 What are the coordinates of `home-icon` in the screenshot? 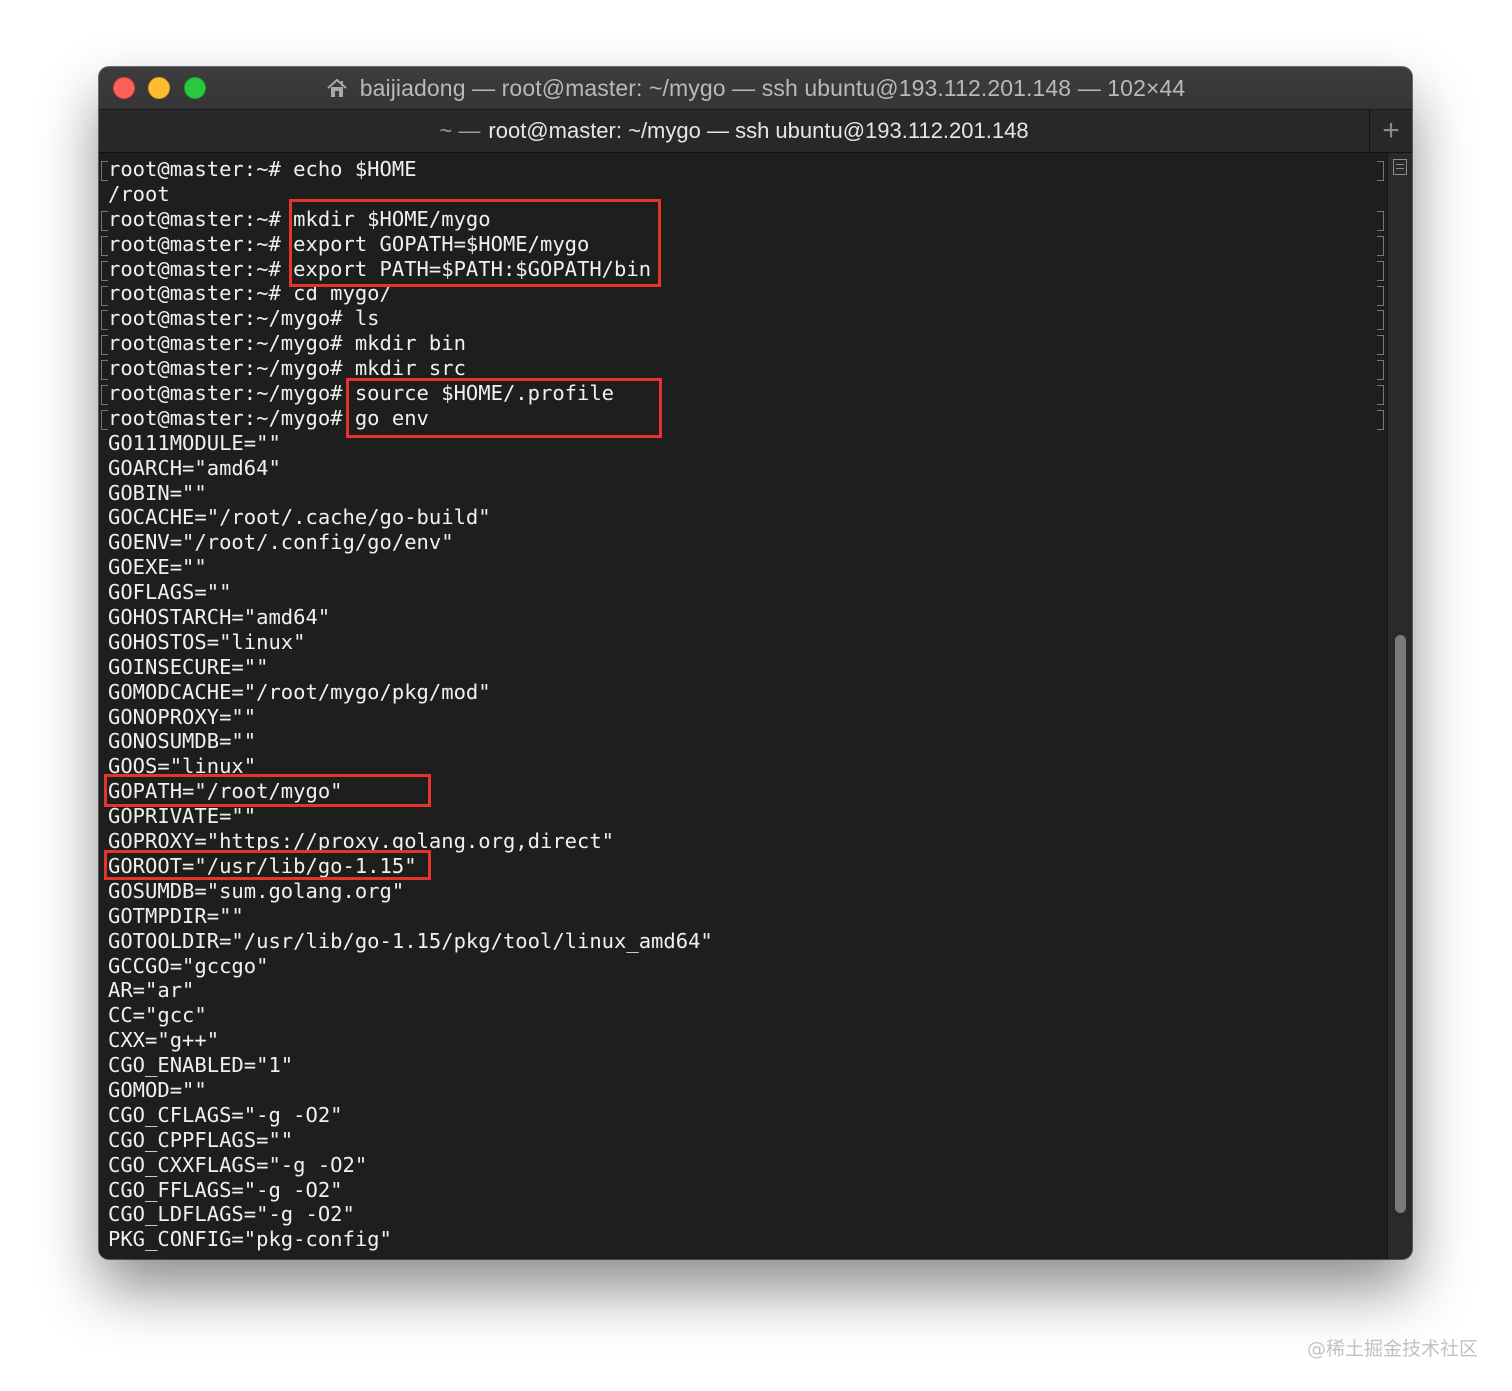 It's located at (337, 88).